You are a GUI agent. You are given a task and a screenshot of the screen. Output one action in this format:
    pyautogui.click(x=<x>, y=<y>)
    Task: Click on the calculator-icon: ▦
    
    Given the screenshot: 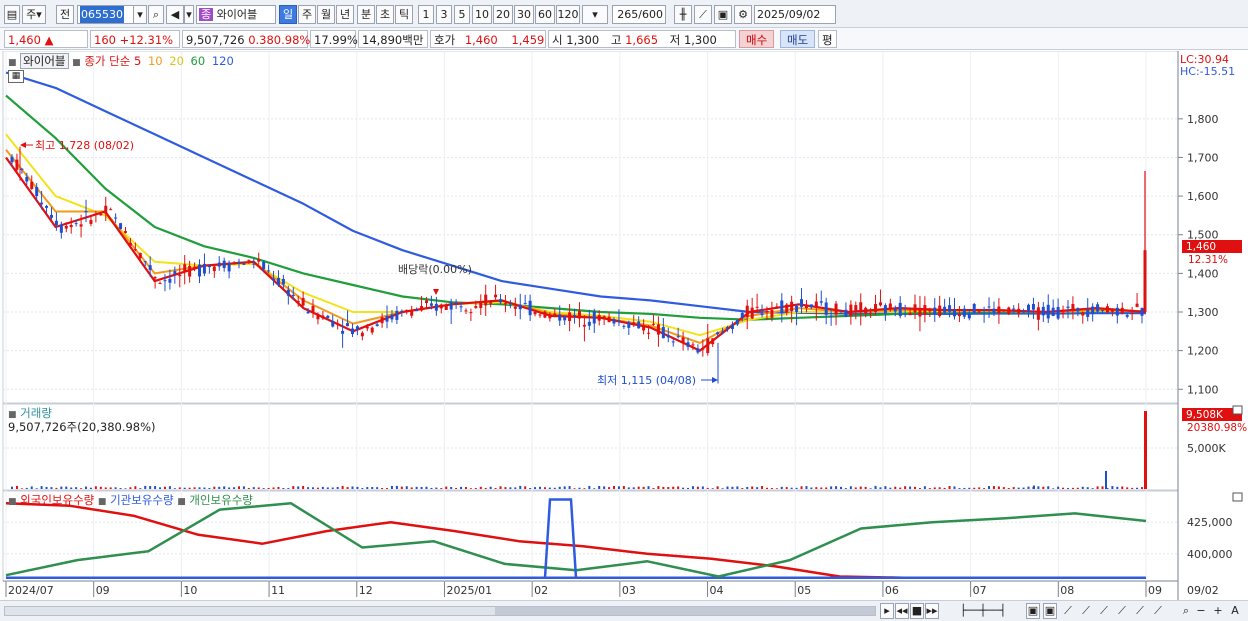 What is the action you would take?
    pyautogui.click(x=16, y=76)
    